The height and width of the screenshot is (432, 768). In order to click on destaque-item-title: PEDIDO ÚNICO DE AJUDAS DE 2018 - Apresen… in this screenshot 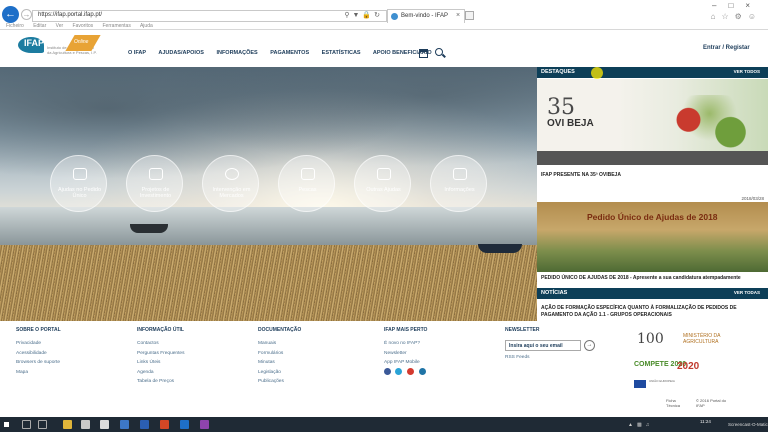, I will do `click(641, 278)`.